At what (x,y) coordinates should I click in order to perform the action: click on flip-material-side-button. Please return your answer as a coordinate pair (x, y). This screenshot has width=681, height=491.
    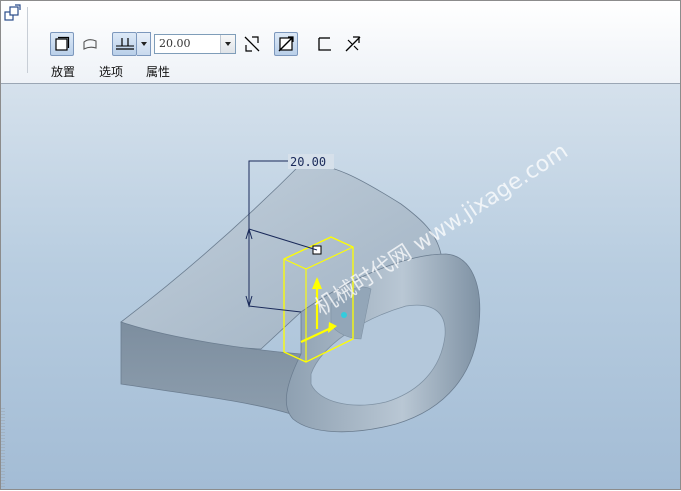
    Looking at the image, I should click on (353, 44).